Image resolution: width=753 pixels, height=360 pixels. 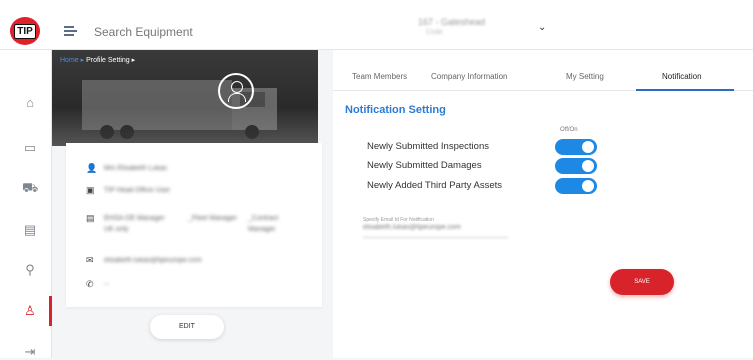 I want to click on id-card-icon: ▣, so click(x=90, y=190).